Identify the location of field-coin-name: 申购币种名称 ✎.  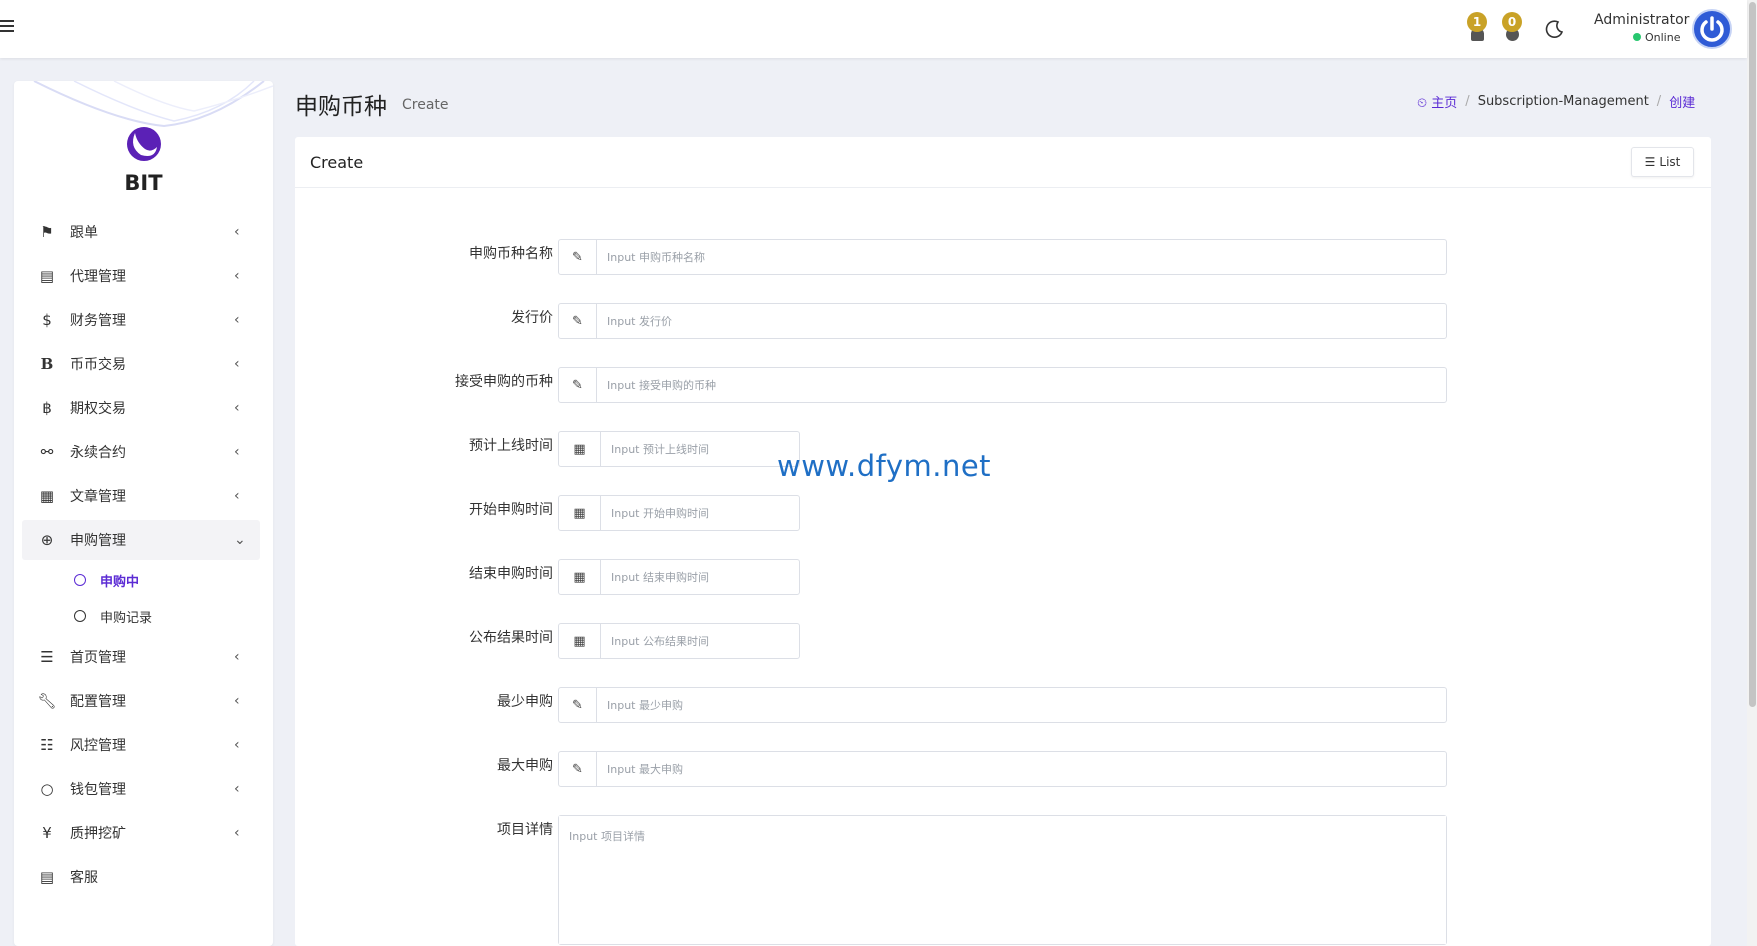
(1003, 257).